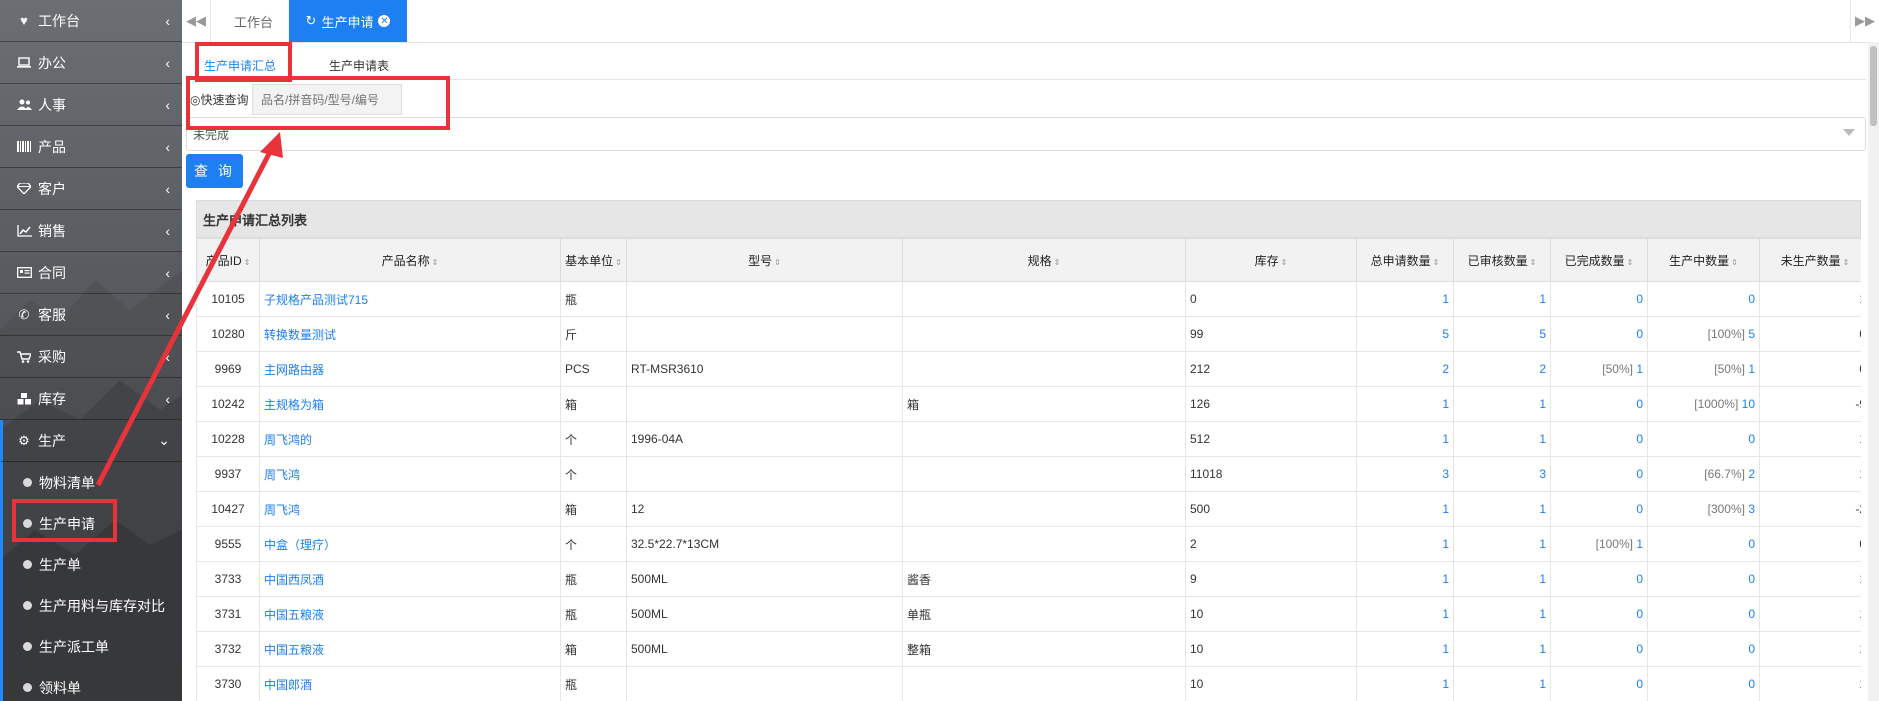 The image size is (1879, 701). I want to click on sidebar-subitem-dispatch-order: 生产派工单, so click(91, 646).